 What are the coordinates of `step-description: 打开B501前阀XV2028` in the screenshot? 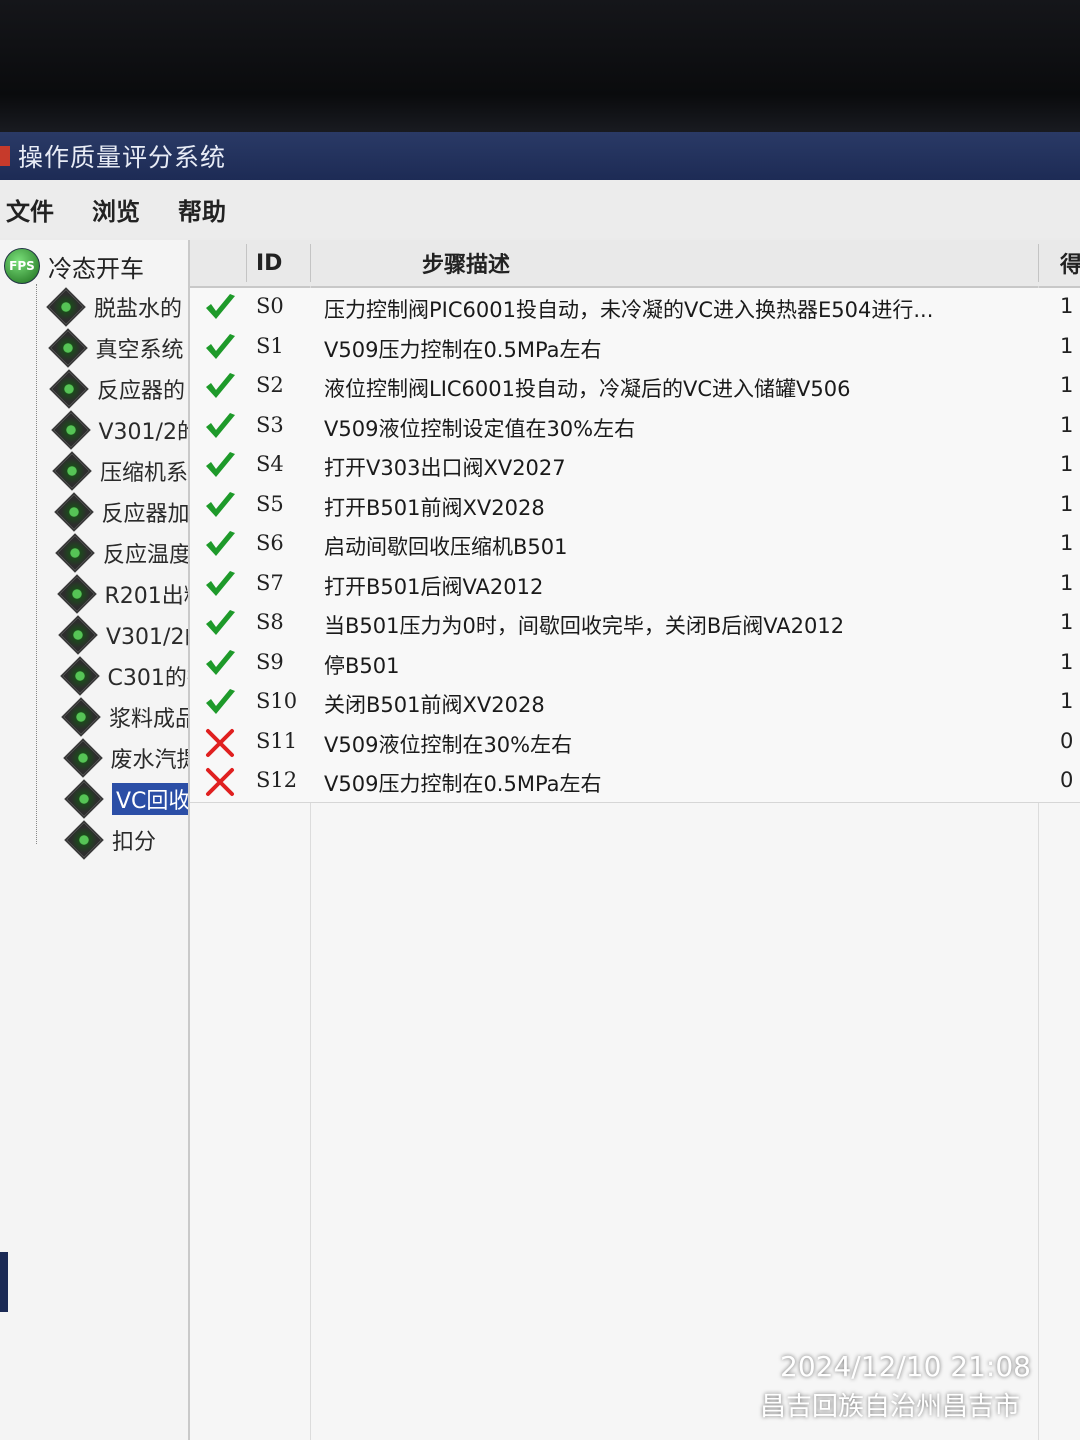 It's located at (434, 507).